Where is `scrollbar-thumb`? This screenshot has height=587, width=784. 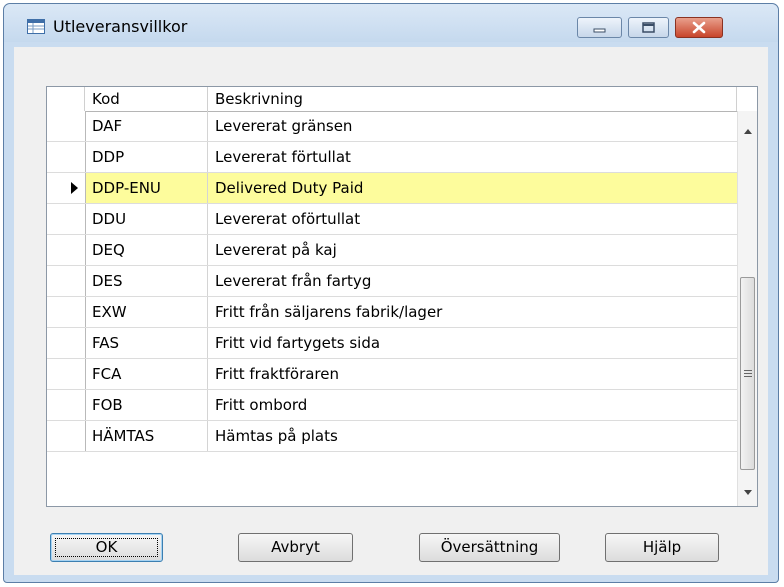 scrollbar-thumb is located at coordinates (747, 373).